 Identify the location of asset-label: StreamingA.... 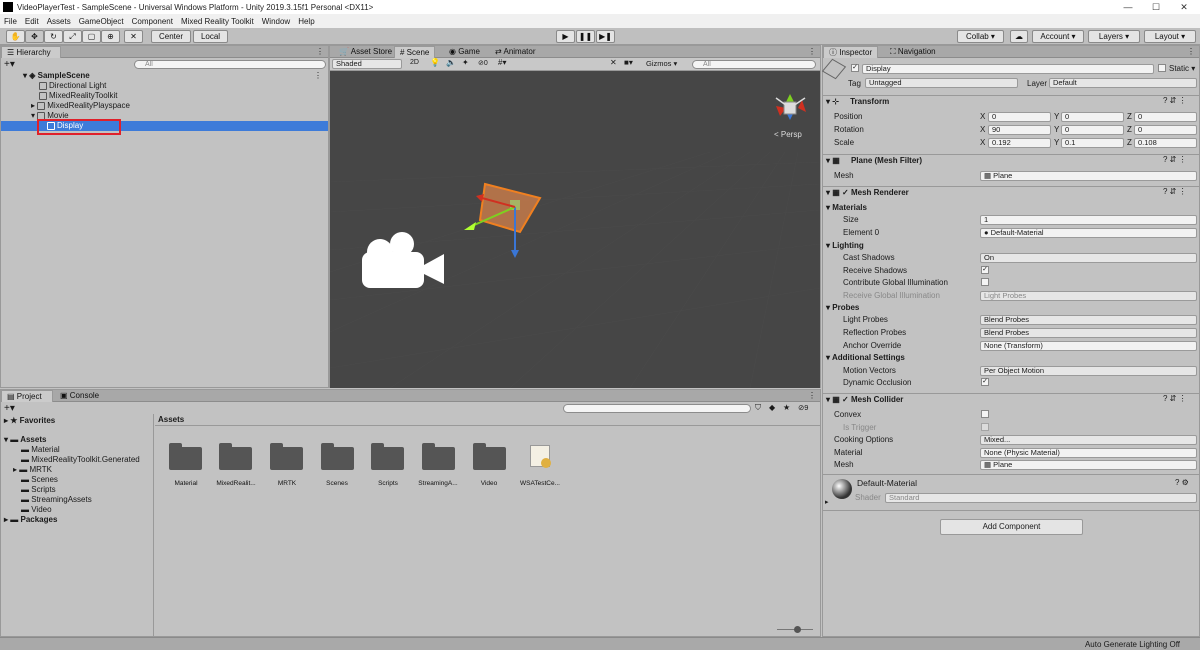
(438, 483).